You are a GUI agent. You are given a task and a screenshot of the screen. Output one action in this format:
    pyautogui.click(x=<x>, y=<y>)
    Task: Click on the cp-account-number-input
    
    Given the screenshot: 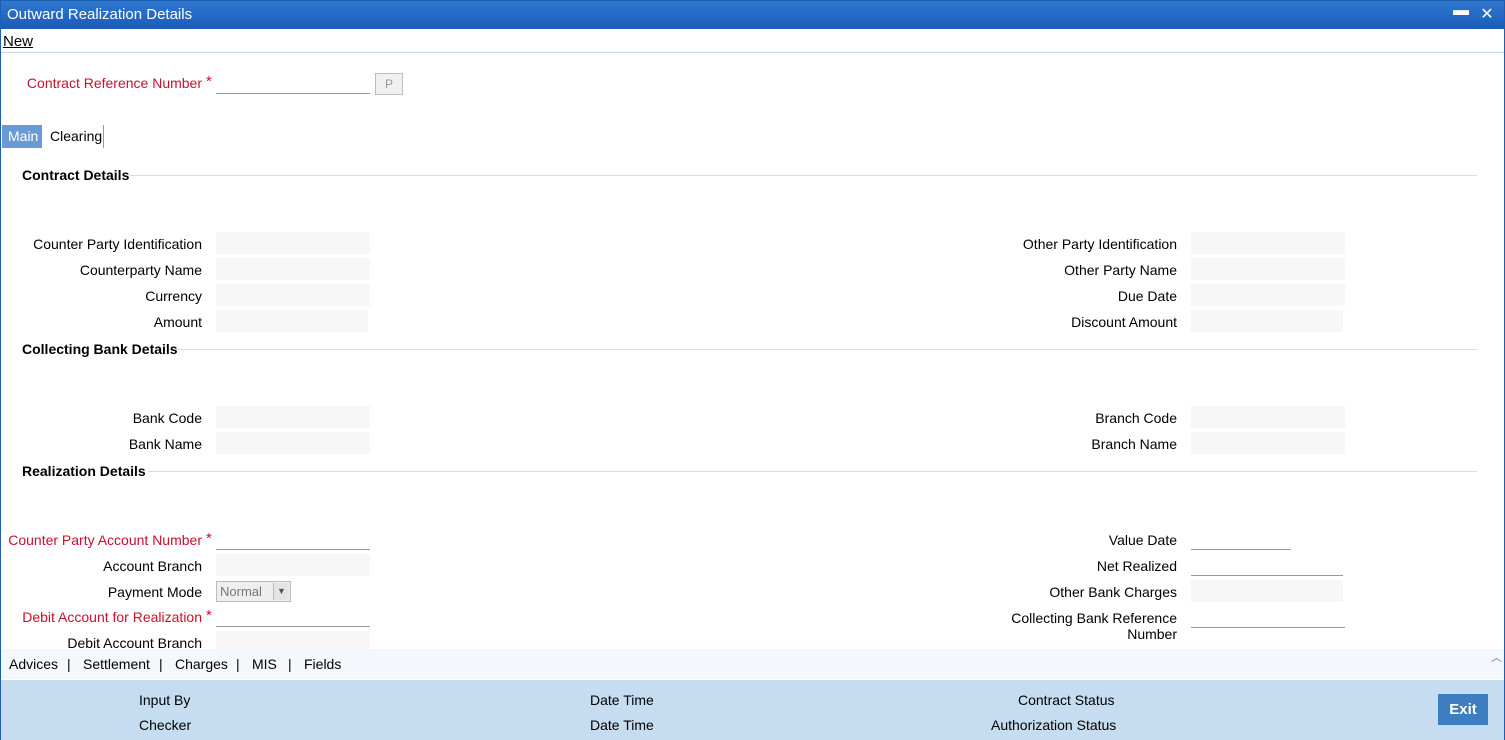 What is the action you would take?
    pyautogui.click(x=293, y=539)
    